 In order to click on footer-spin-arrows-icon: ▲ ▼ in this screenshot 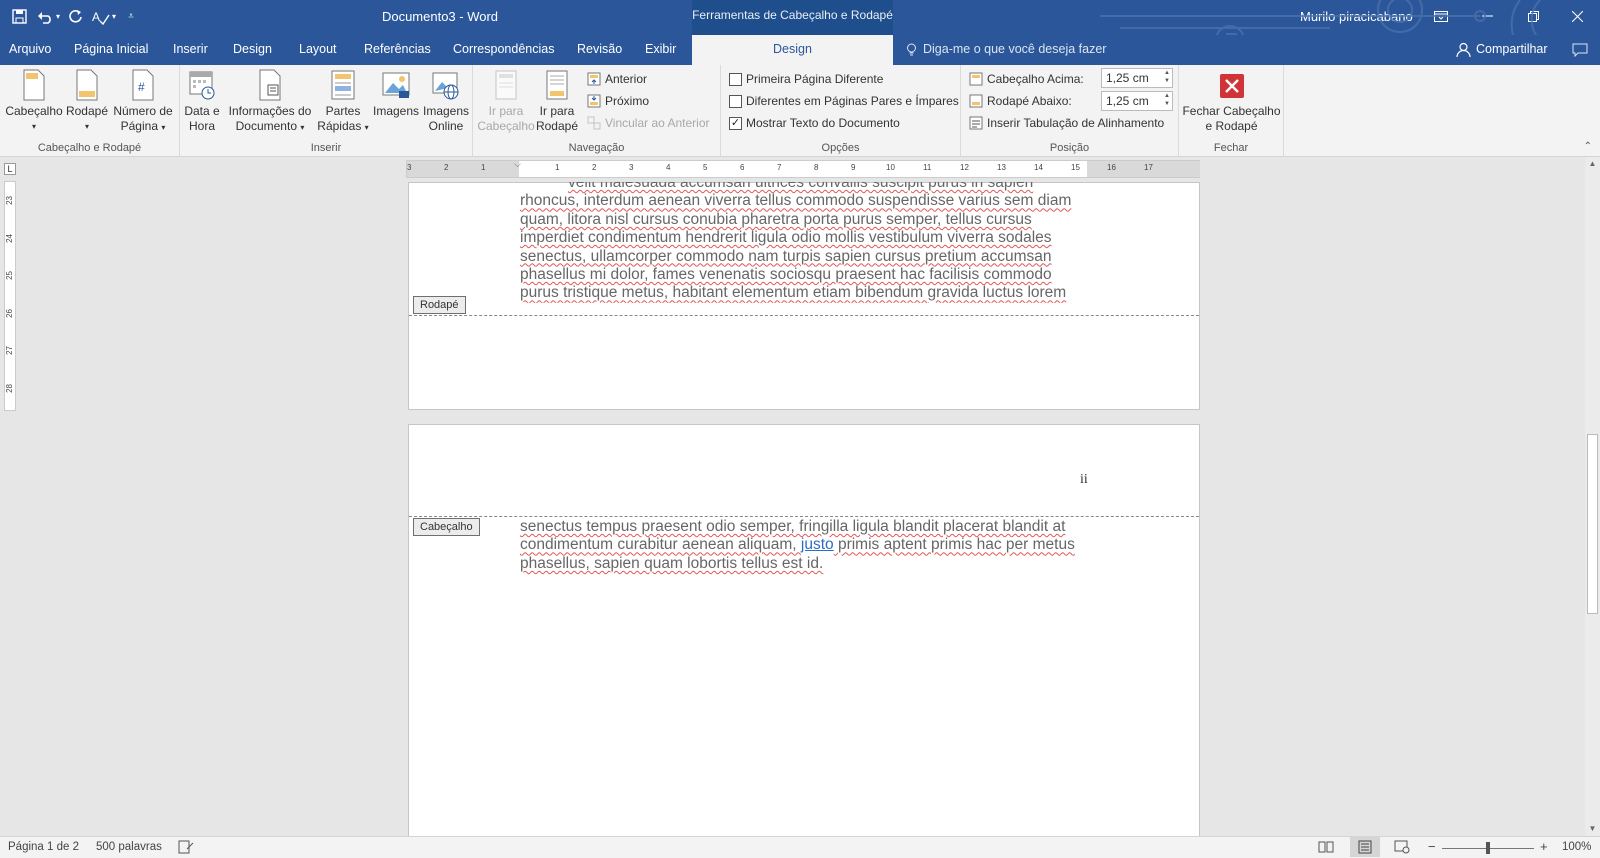, I will do `click(1167, 100)`.